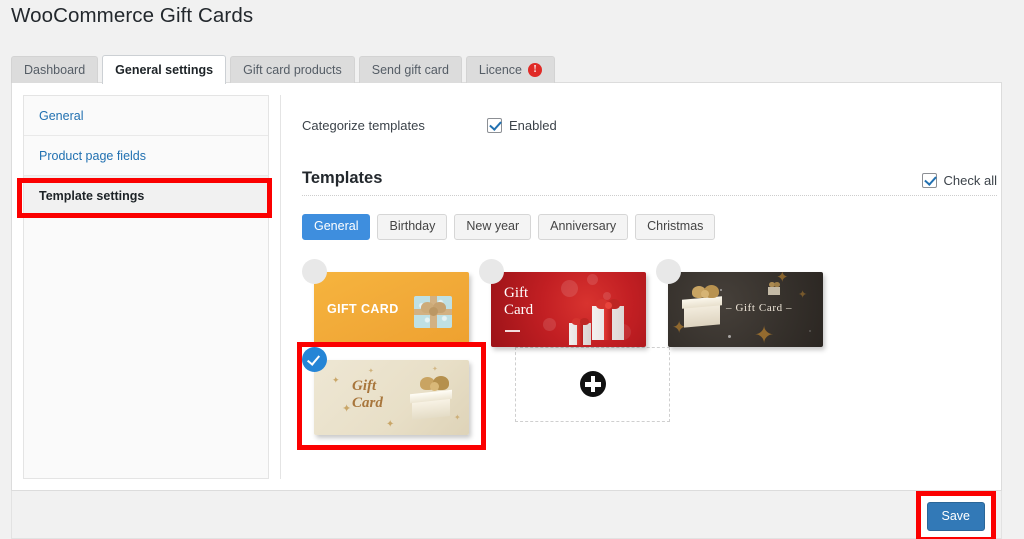 Image resolution: width=1024 pixels, height=539 pixels. Describe the element at coordinates (512, 330) in the screenshot. I see `divider` at that location.